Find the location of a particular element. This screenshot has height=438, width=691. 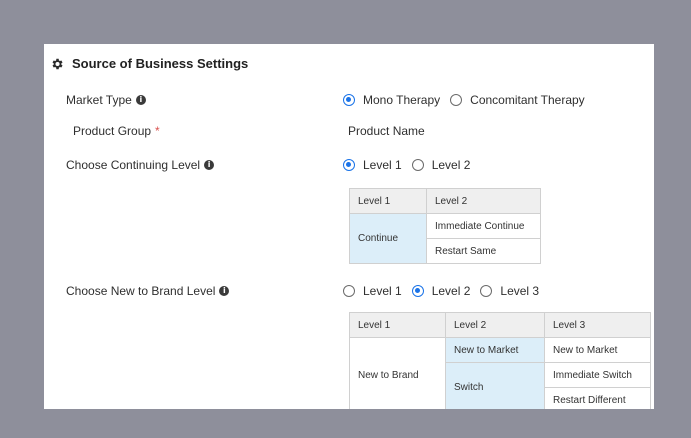

table-cell: New to Brand is located at coordinates (397, 373).